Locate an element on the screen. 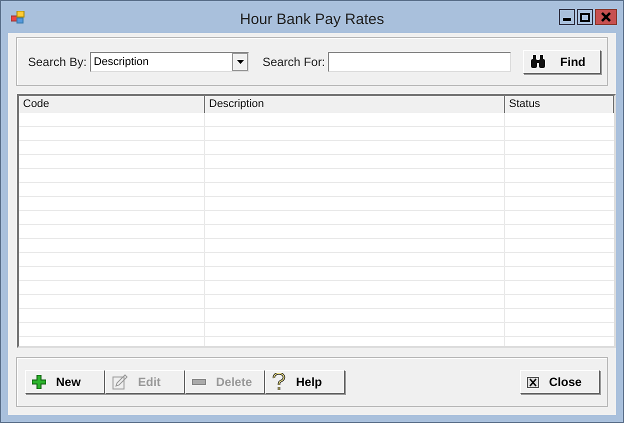 Image resolution: width=624 pixels, height=423 pixels. column-header: Status is located at coordinates (559, 105).